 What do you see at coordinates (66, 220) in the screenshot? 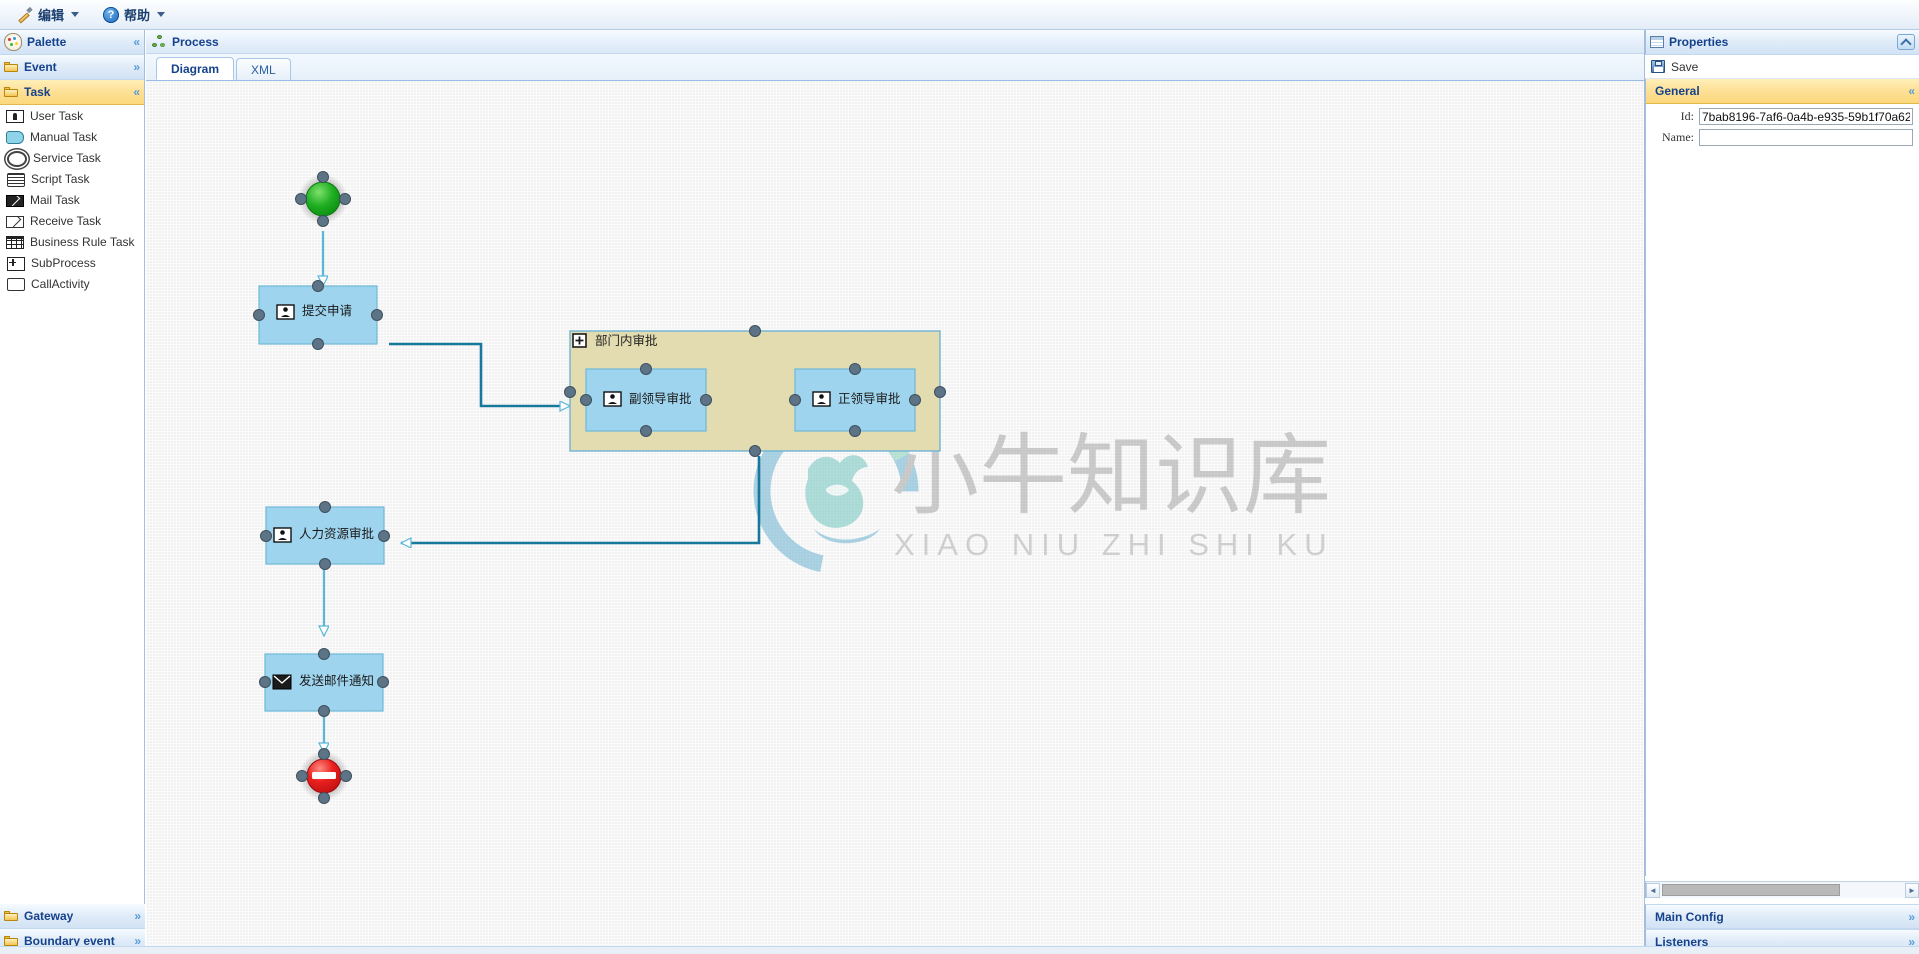
I see `palette-item-label: Receive Task` at bounding box center [66, 220].